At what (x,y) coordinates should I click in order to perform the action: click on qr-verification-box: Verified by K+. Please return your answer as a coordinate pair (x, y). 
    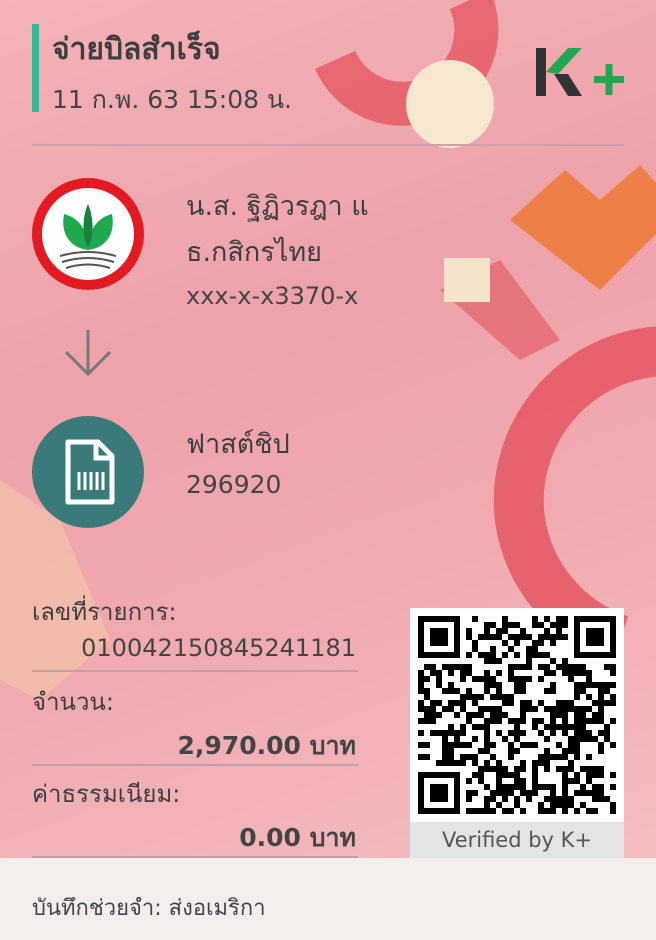
    Looking at the image, I should click on (517, 733).